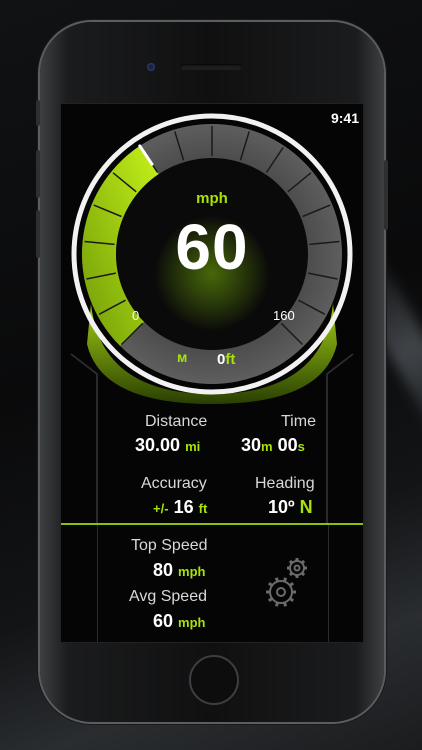 The image size is (422, 750). What do you see at coordinates (168, 596) in the screenshot?
I see `avg-speed-label: Avg Speed` at bounding box center [168, 596].